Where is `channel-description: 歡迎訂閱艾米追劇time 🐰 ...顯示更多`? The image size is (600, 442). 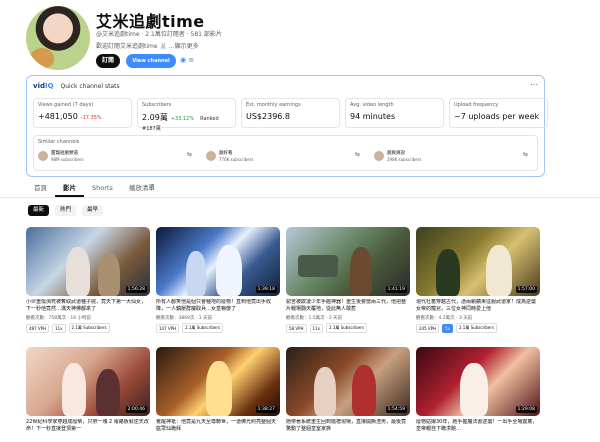
channel-description: 歡迎訂閱艾米追劇time 🐰 ...顯示更多 is located at coordinates (147, 45).